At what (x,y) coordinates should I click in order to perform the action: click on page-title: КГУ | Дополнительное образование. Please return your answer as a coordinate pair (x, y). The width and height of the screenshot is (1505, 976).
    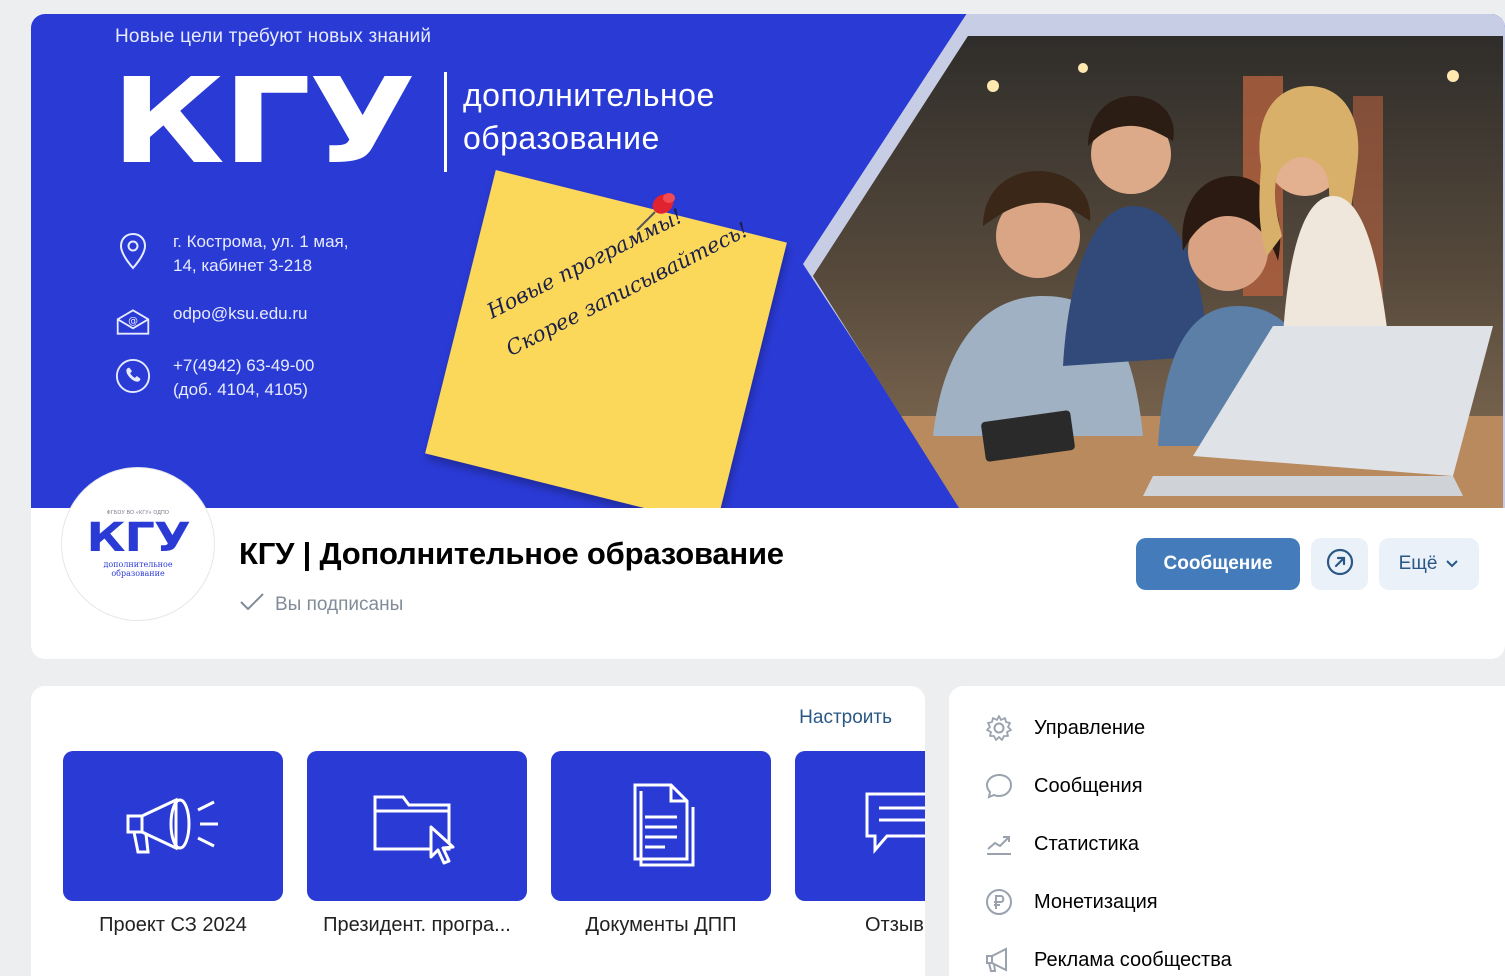
    Looking at the image, I should click on (511, 553).